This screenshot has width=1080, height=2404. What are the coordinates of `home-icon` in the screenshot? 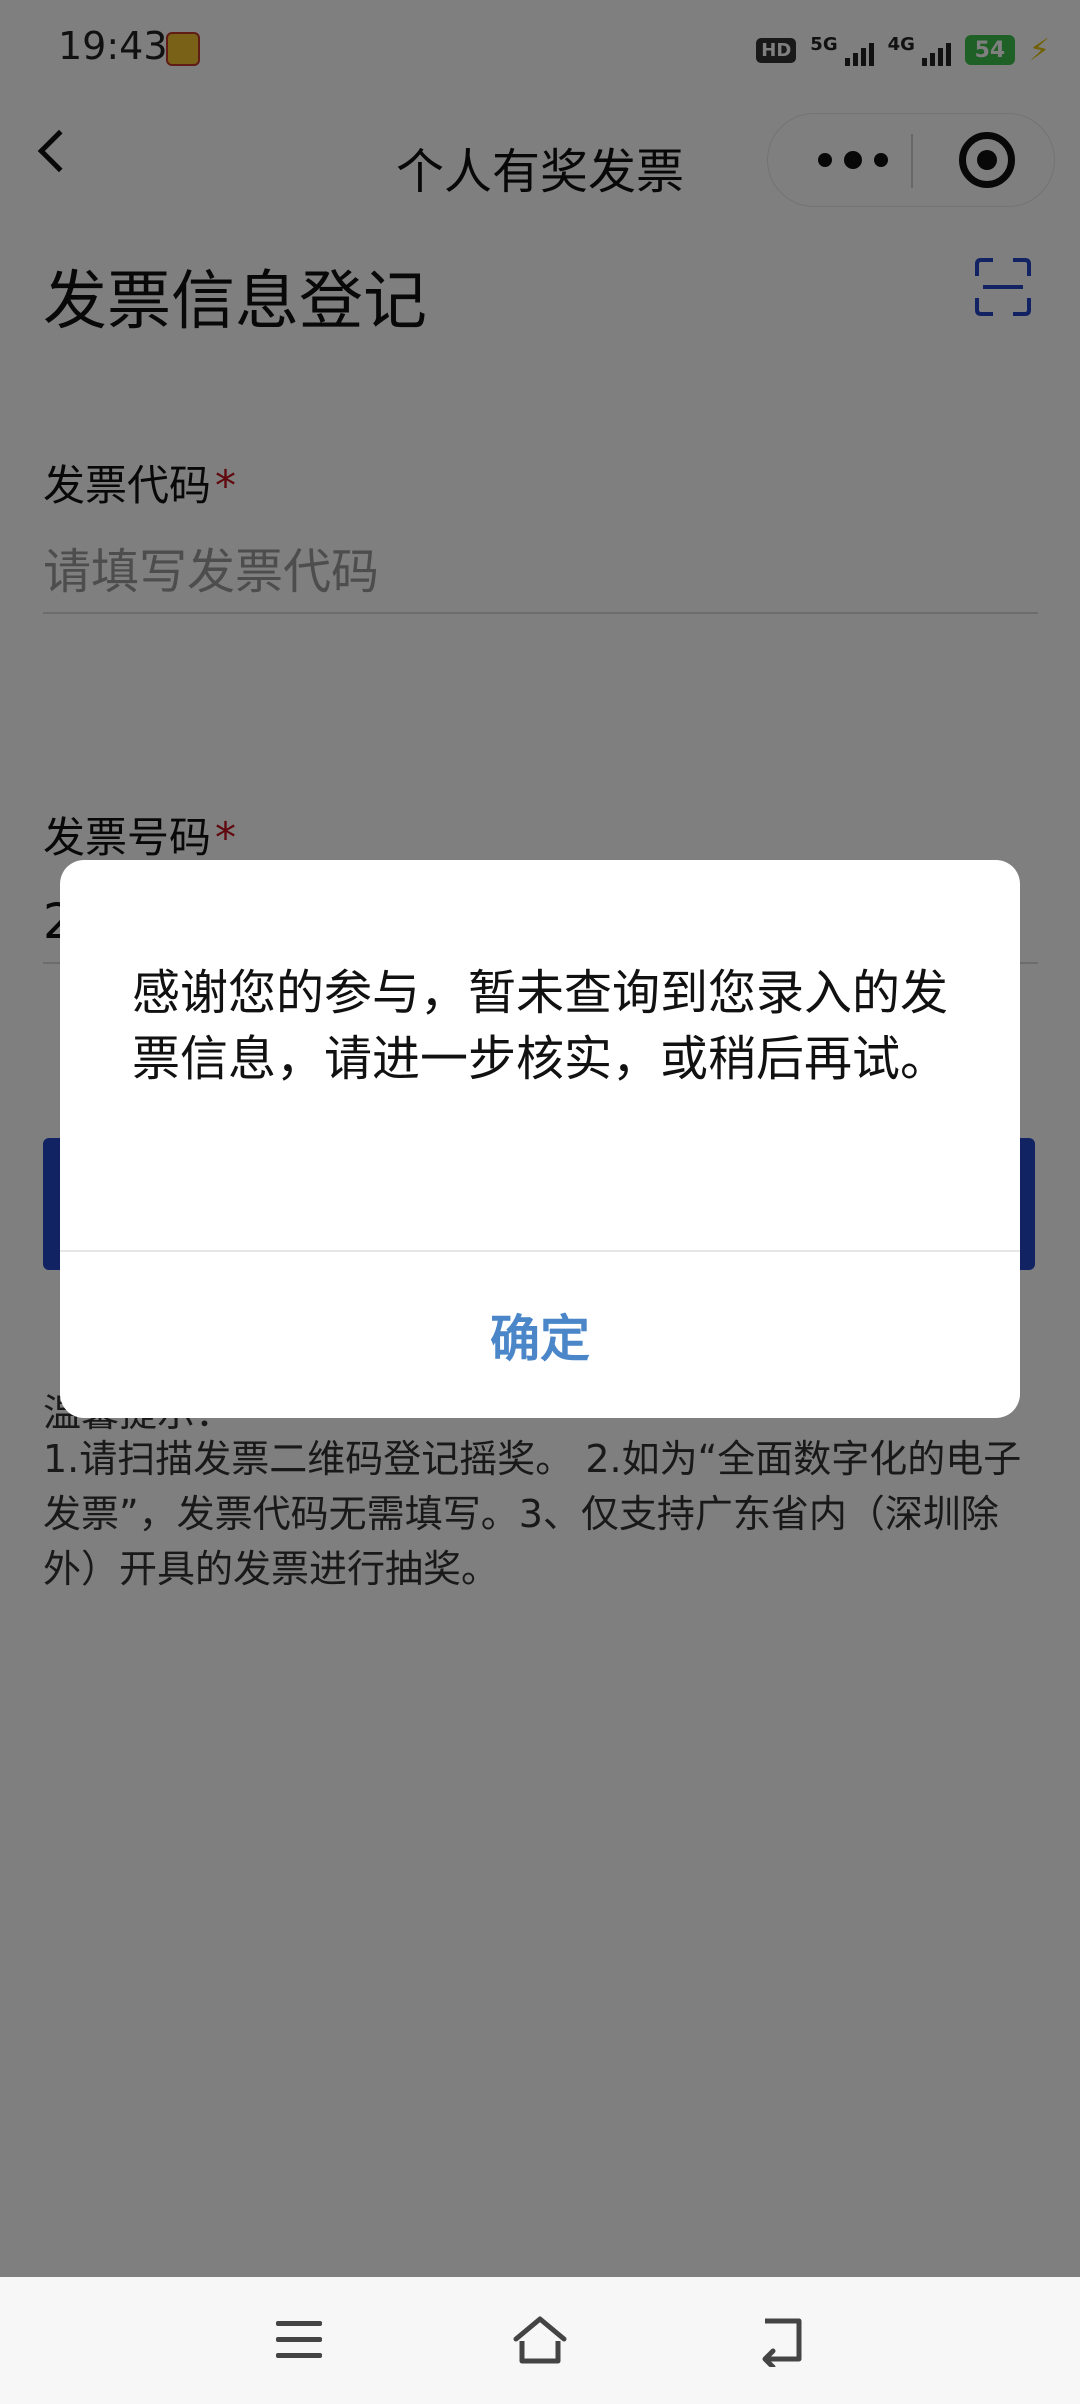 It's located at (540, 2341).